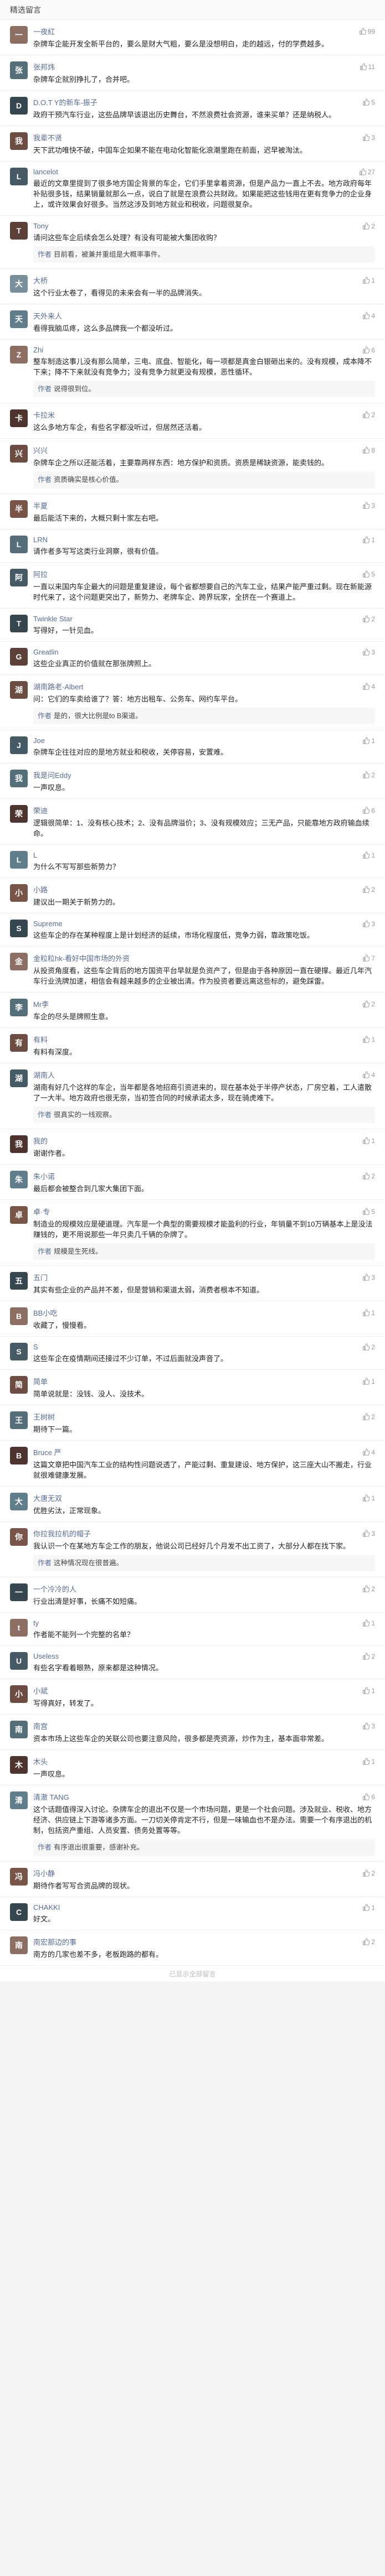 The width and height of the screenshot is (385, 2576). What do you see at coordinates (46, 1908) in the screenshot?
I see `comment-nickname: CHAKKI` at bounding box center [46, 1908].